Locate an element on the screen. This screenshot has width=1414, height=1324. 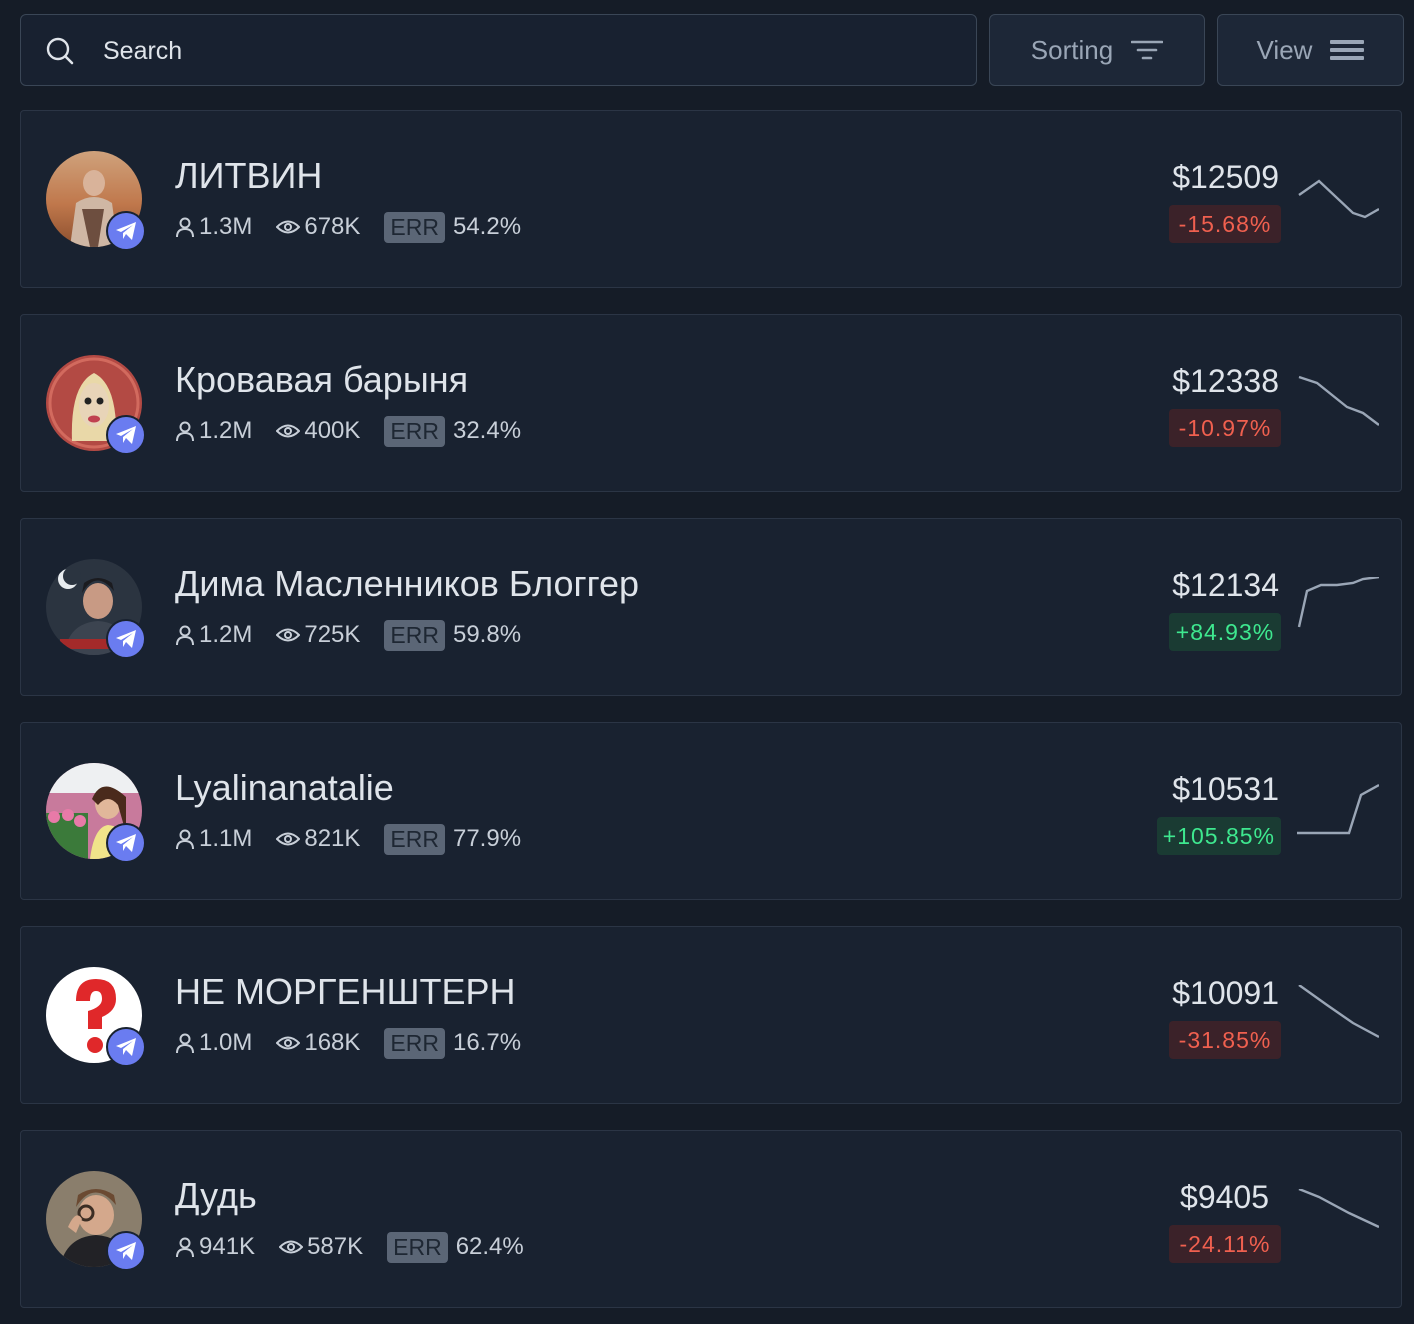
views-count: 725K is located at coordinates (332, 634).